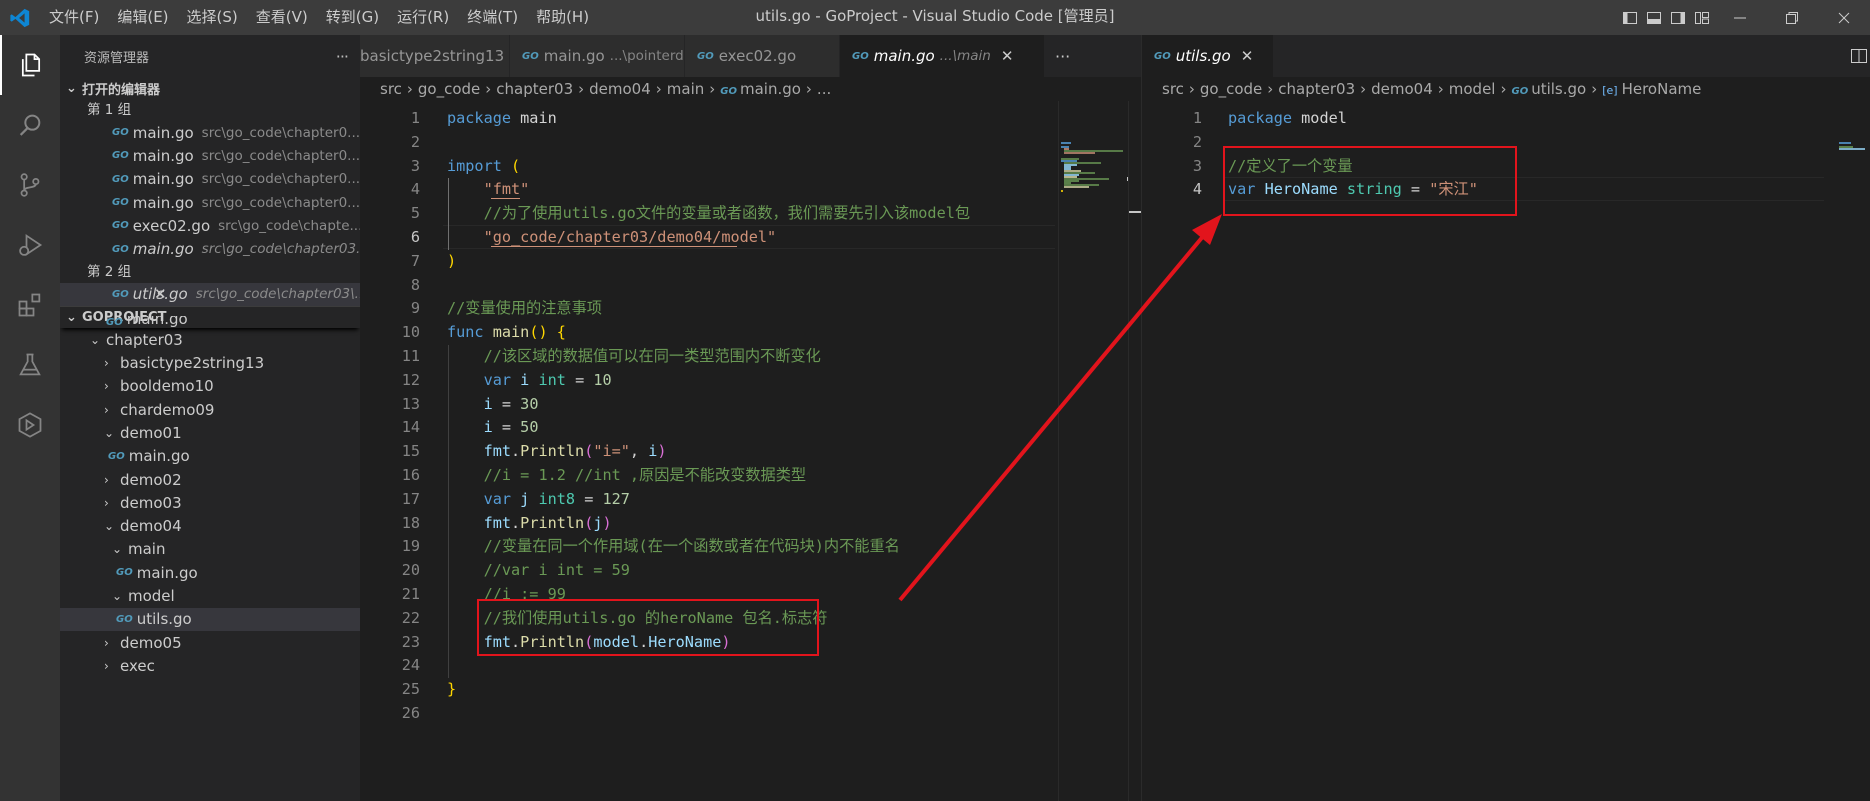 Image resolution: width=1870 pixels, height=801 pixels. Describe the element at coordinates (210, 409) in the screenshot. I see `tree-folder: › chardemo09` at that location.